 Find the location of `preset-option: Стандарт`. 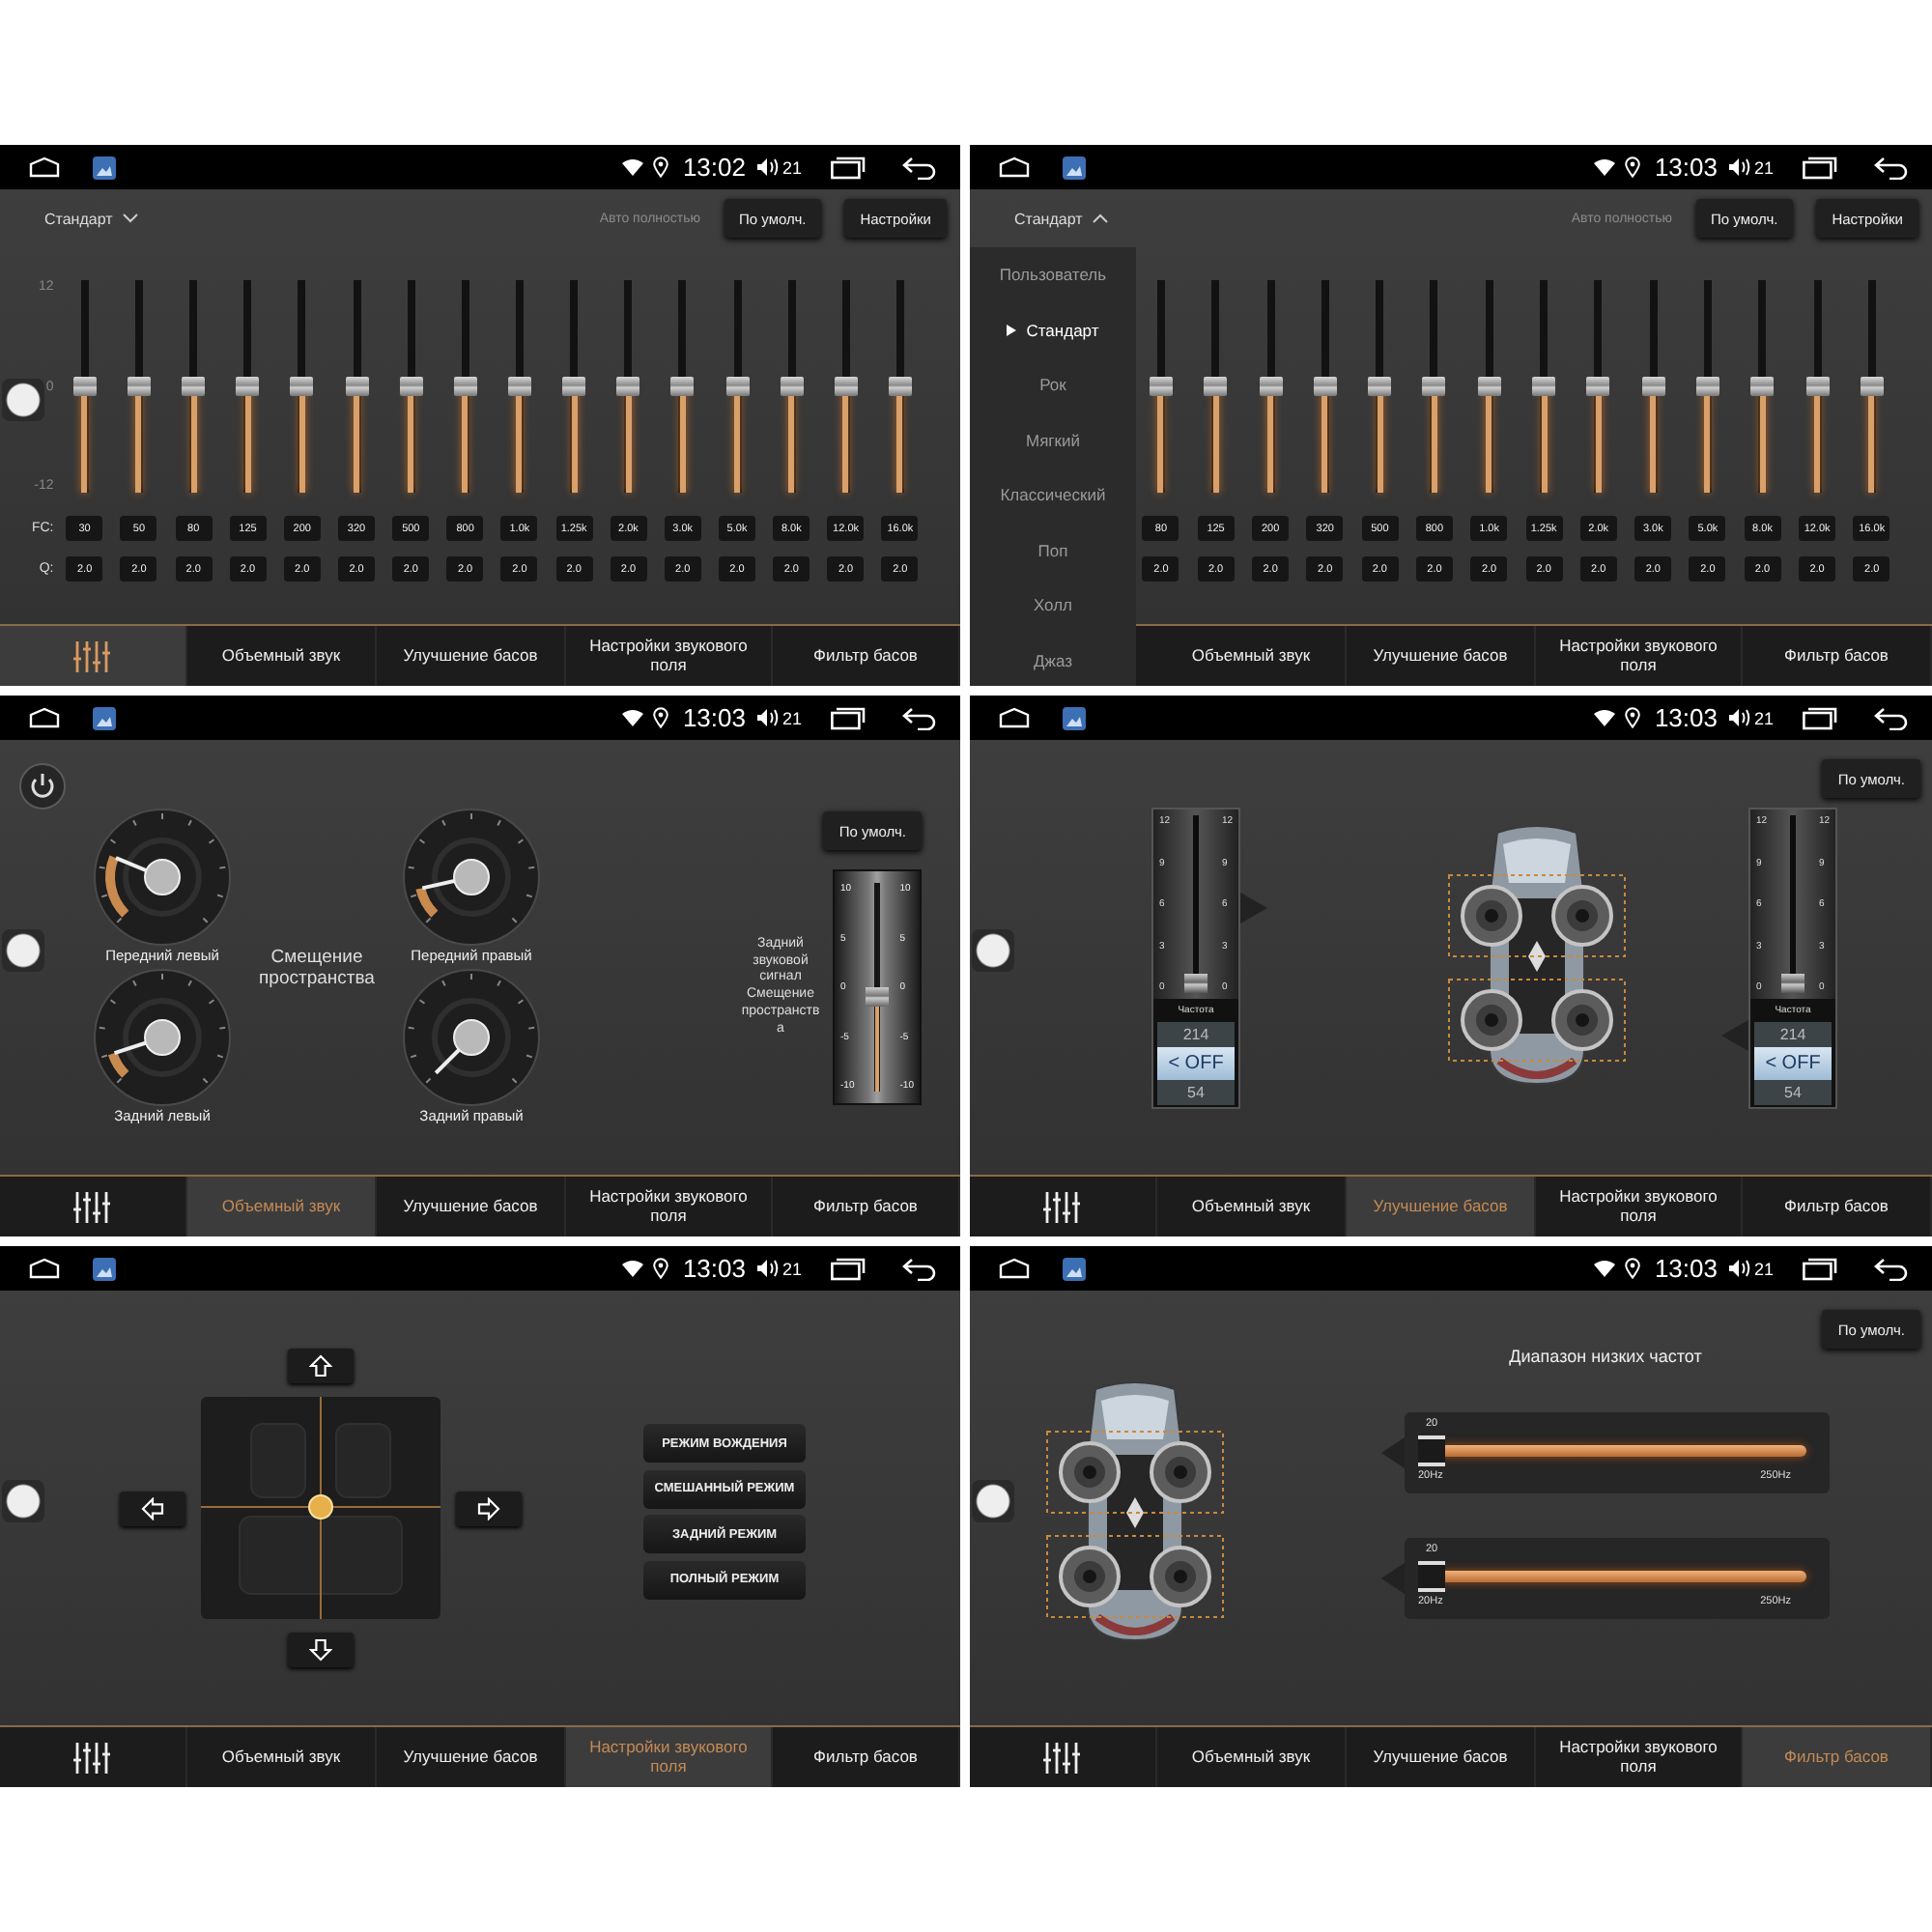

preset-option: Стандарт is located at coordinates (1053, 329).